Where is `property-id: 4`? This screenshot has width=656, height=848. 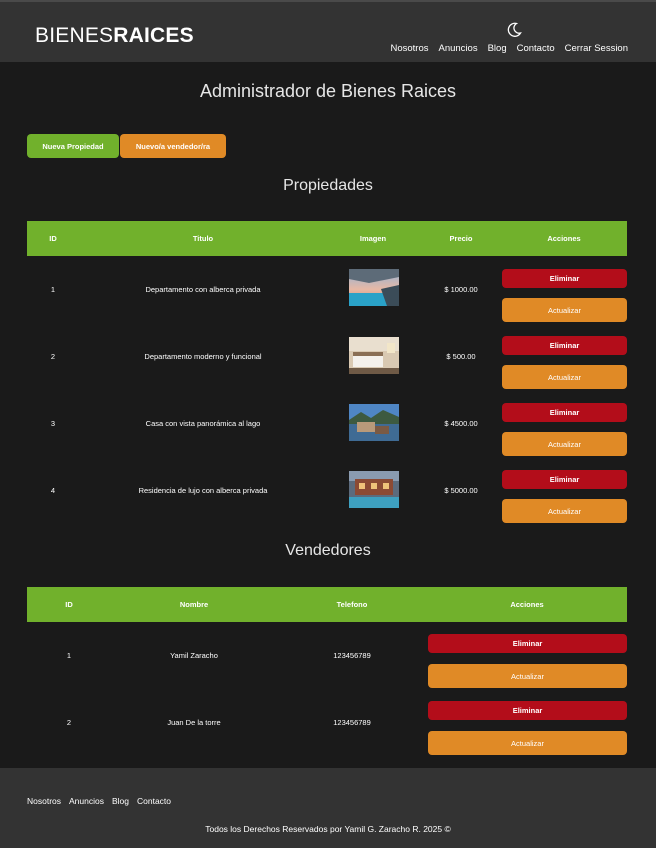 property-id: 4 is located at coordinates (53, 490).